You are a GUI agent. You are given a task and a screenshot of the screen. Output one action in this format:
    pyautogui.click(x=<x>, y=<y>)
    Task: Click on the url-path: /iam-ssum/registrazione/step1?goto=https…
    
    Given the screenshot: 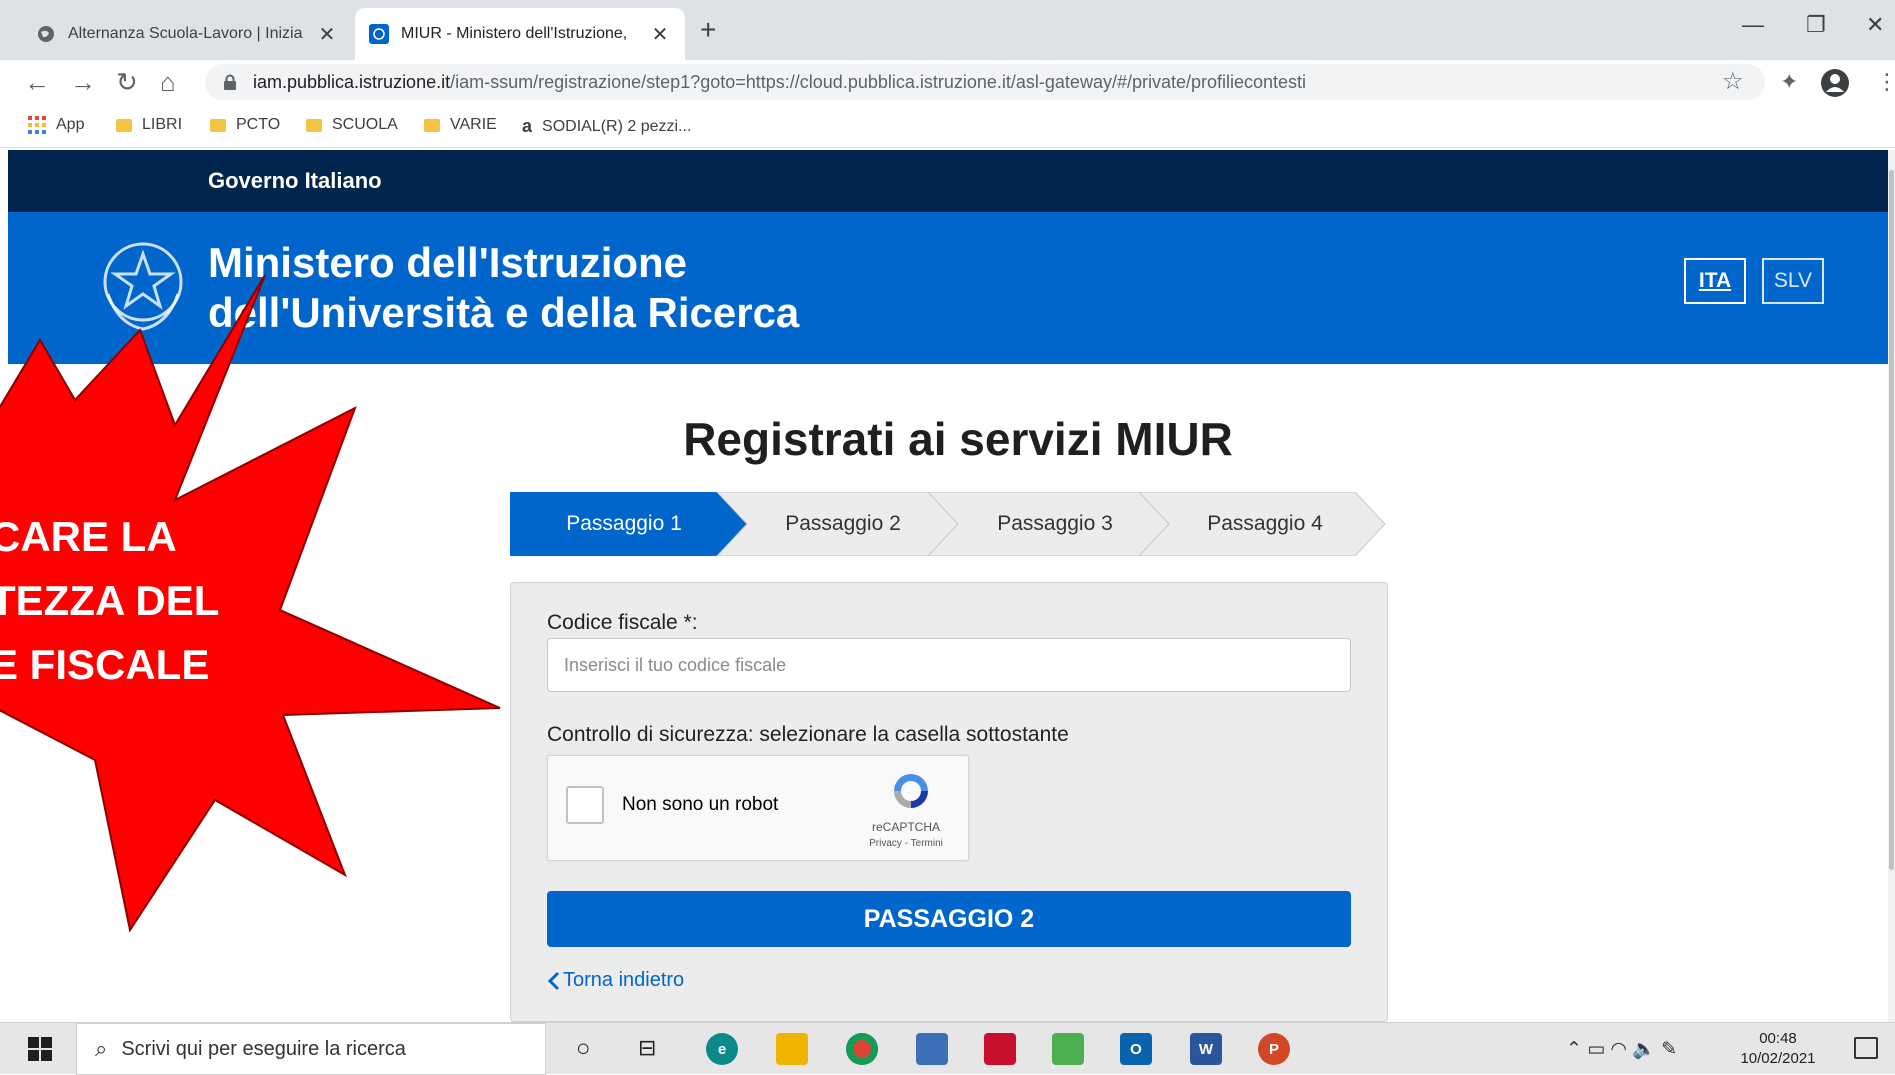 What is the action you would take?
    pyautogui.click(x=878, y=81)
    